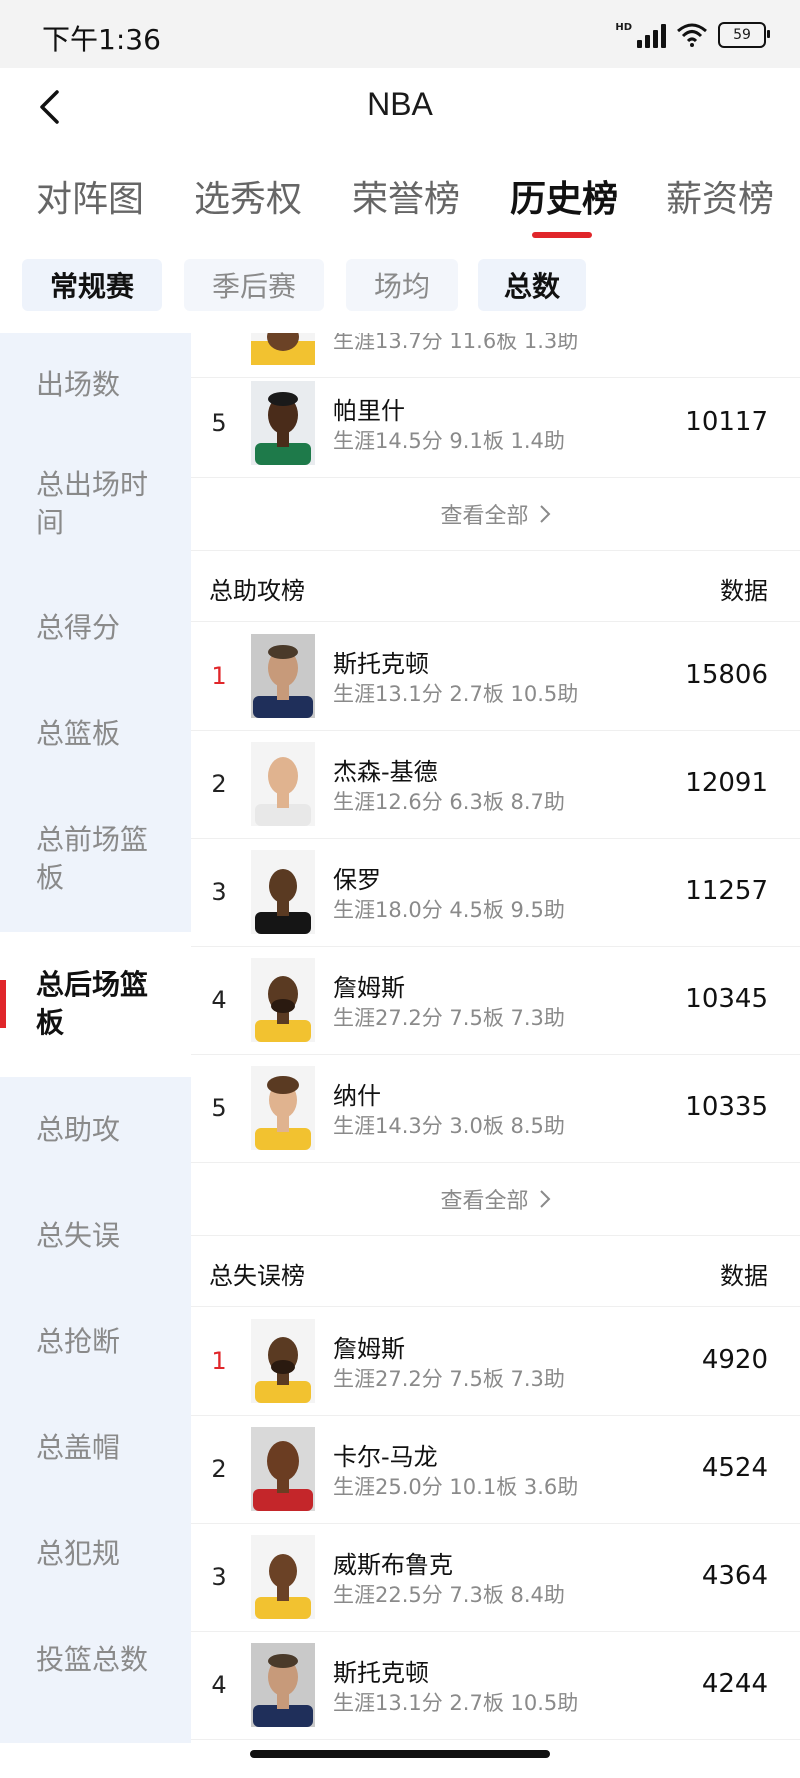 The height and width of the screenshot is (1778, 800). I want to click on battery-level: 59, so click(742, 35).